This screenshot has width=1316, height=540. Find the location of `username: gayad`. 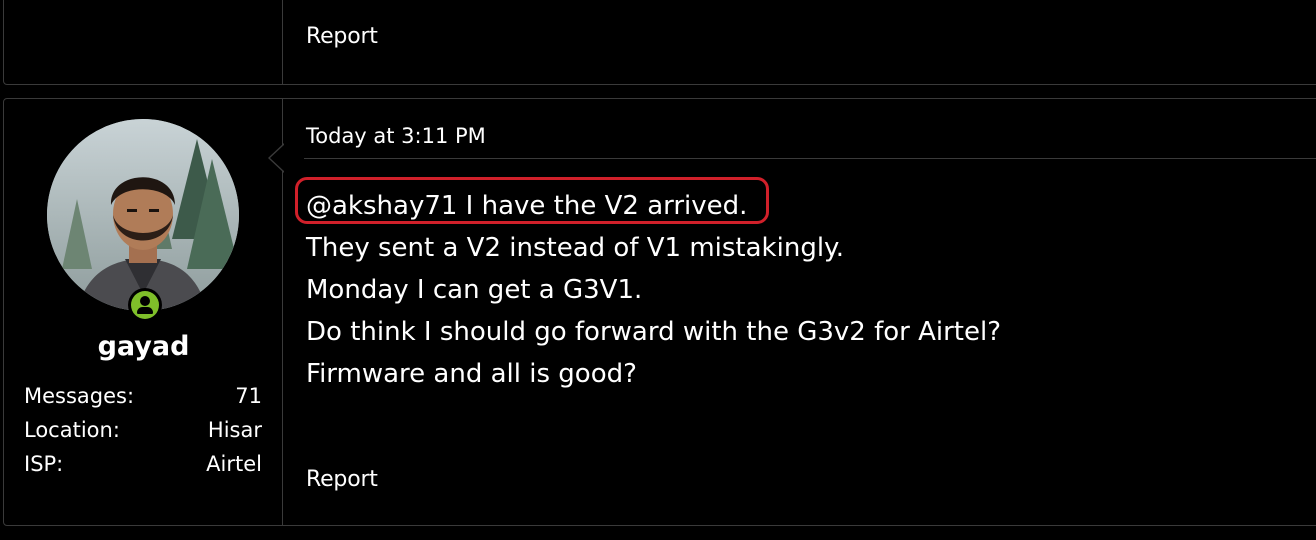

username: gayad is located at coordinates (143, 346).